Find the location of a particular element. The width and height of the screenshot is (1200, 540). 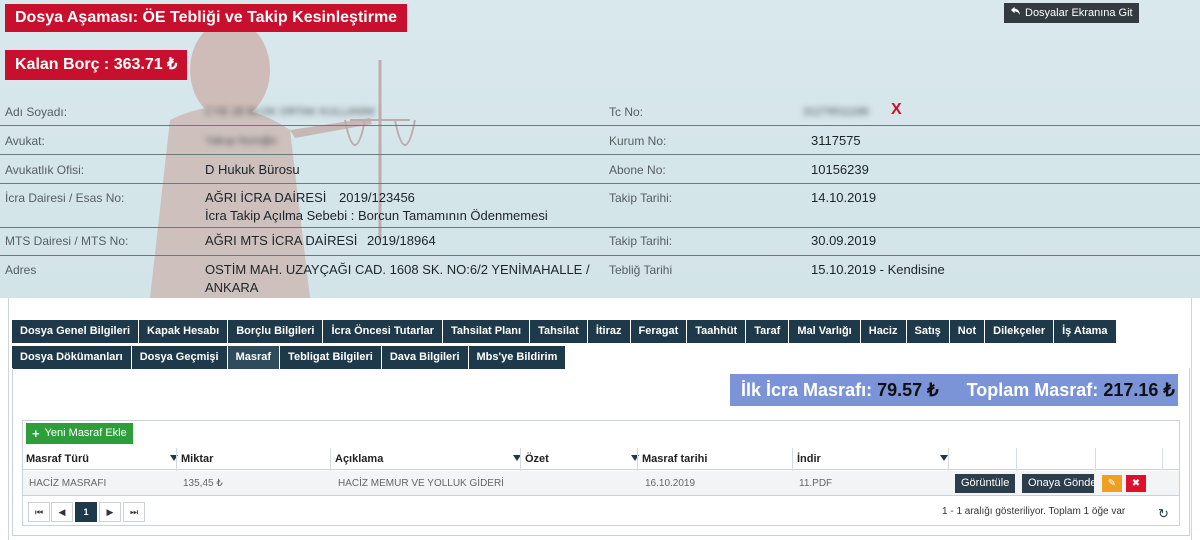

subscriber-value: 10156239 is located at coordinates (840, 169).